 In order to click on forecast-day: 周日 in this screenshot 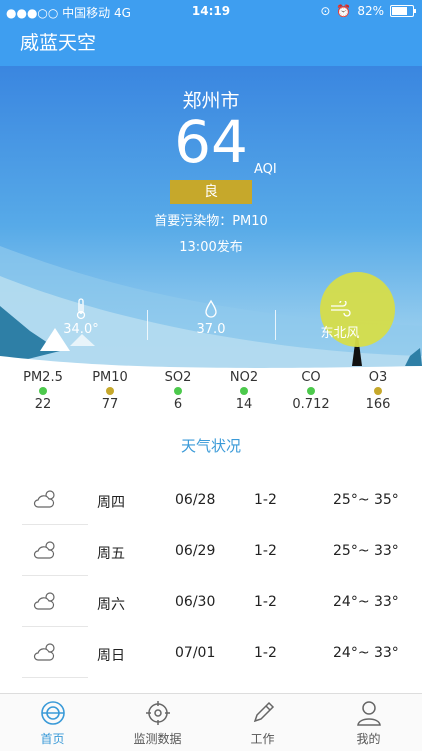, I will do `click(111, 656)`.